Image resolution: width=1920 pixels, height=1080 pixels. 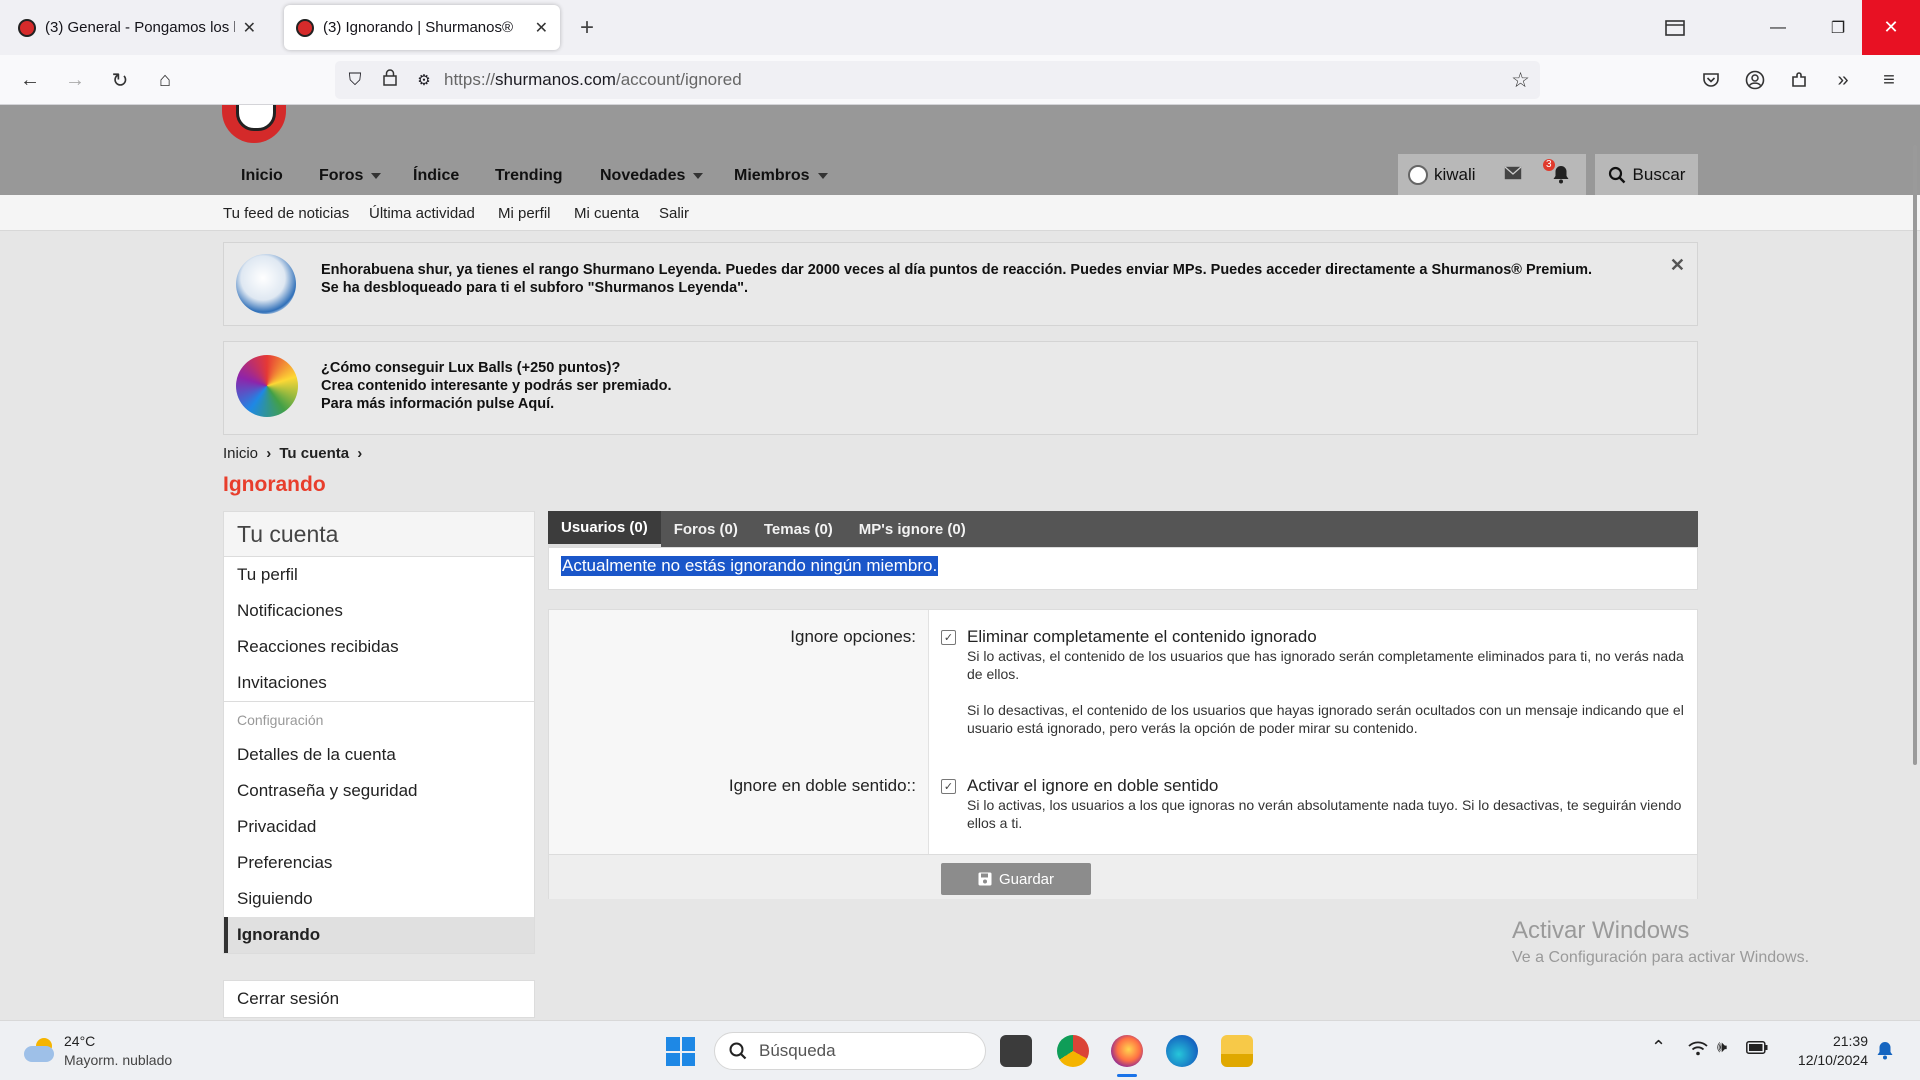 I want to click on tab-usuarios: Usuarios (0), so click(x=604, y=529).